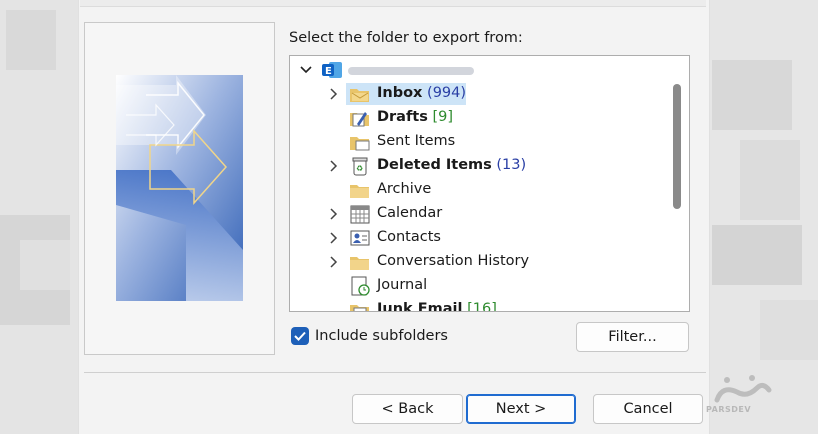 This screenshot has width=818, height=434. Describe the element at coordinates (729, 409) in the screenshot. I see `watermark-brand: PARSDEV` at that location.